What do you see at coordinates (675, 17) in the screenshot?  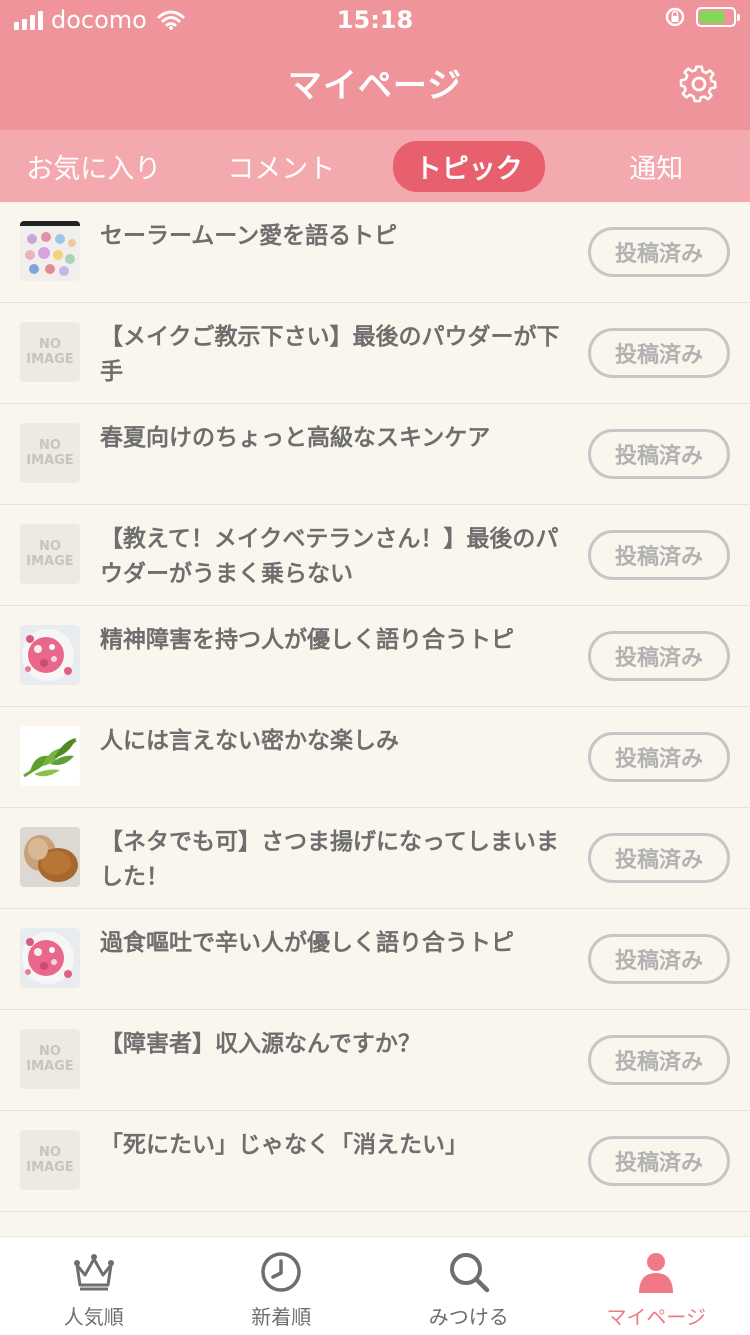 I see `rotation-lock-icon` at bounding box center [675, 17].